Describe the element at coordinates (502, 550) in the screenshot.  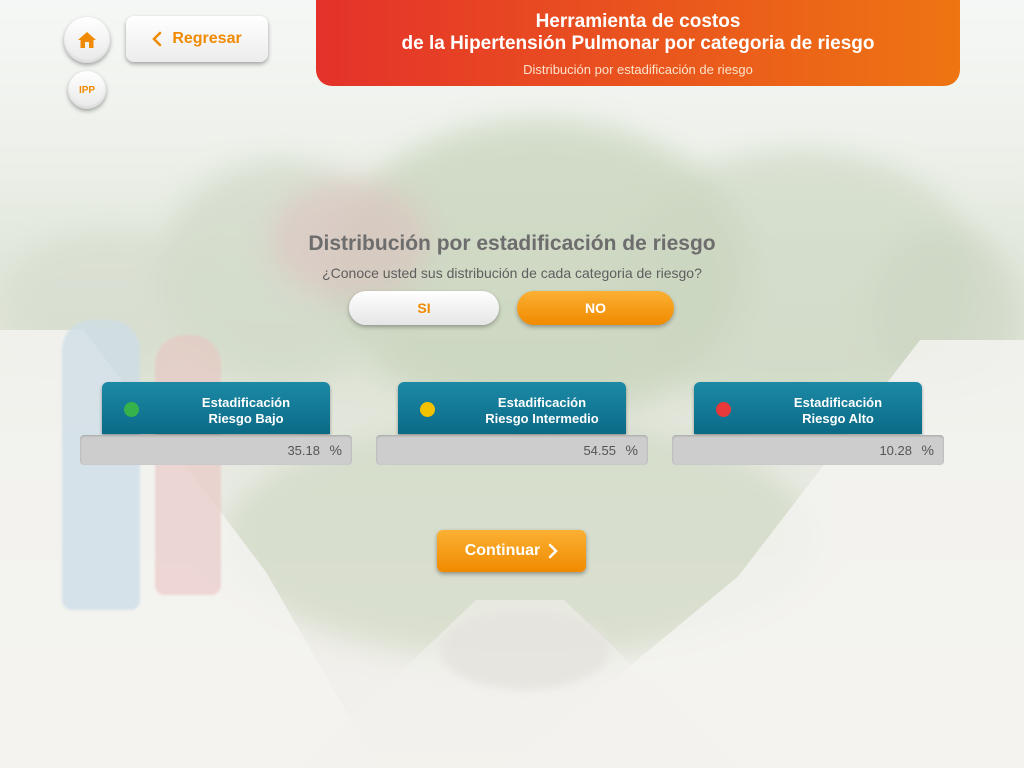
I see `continue-label: Continuar` at that location.